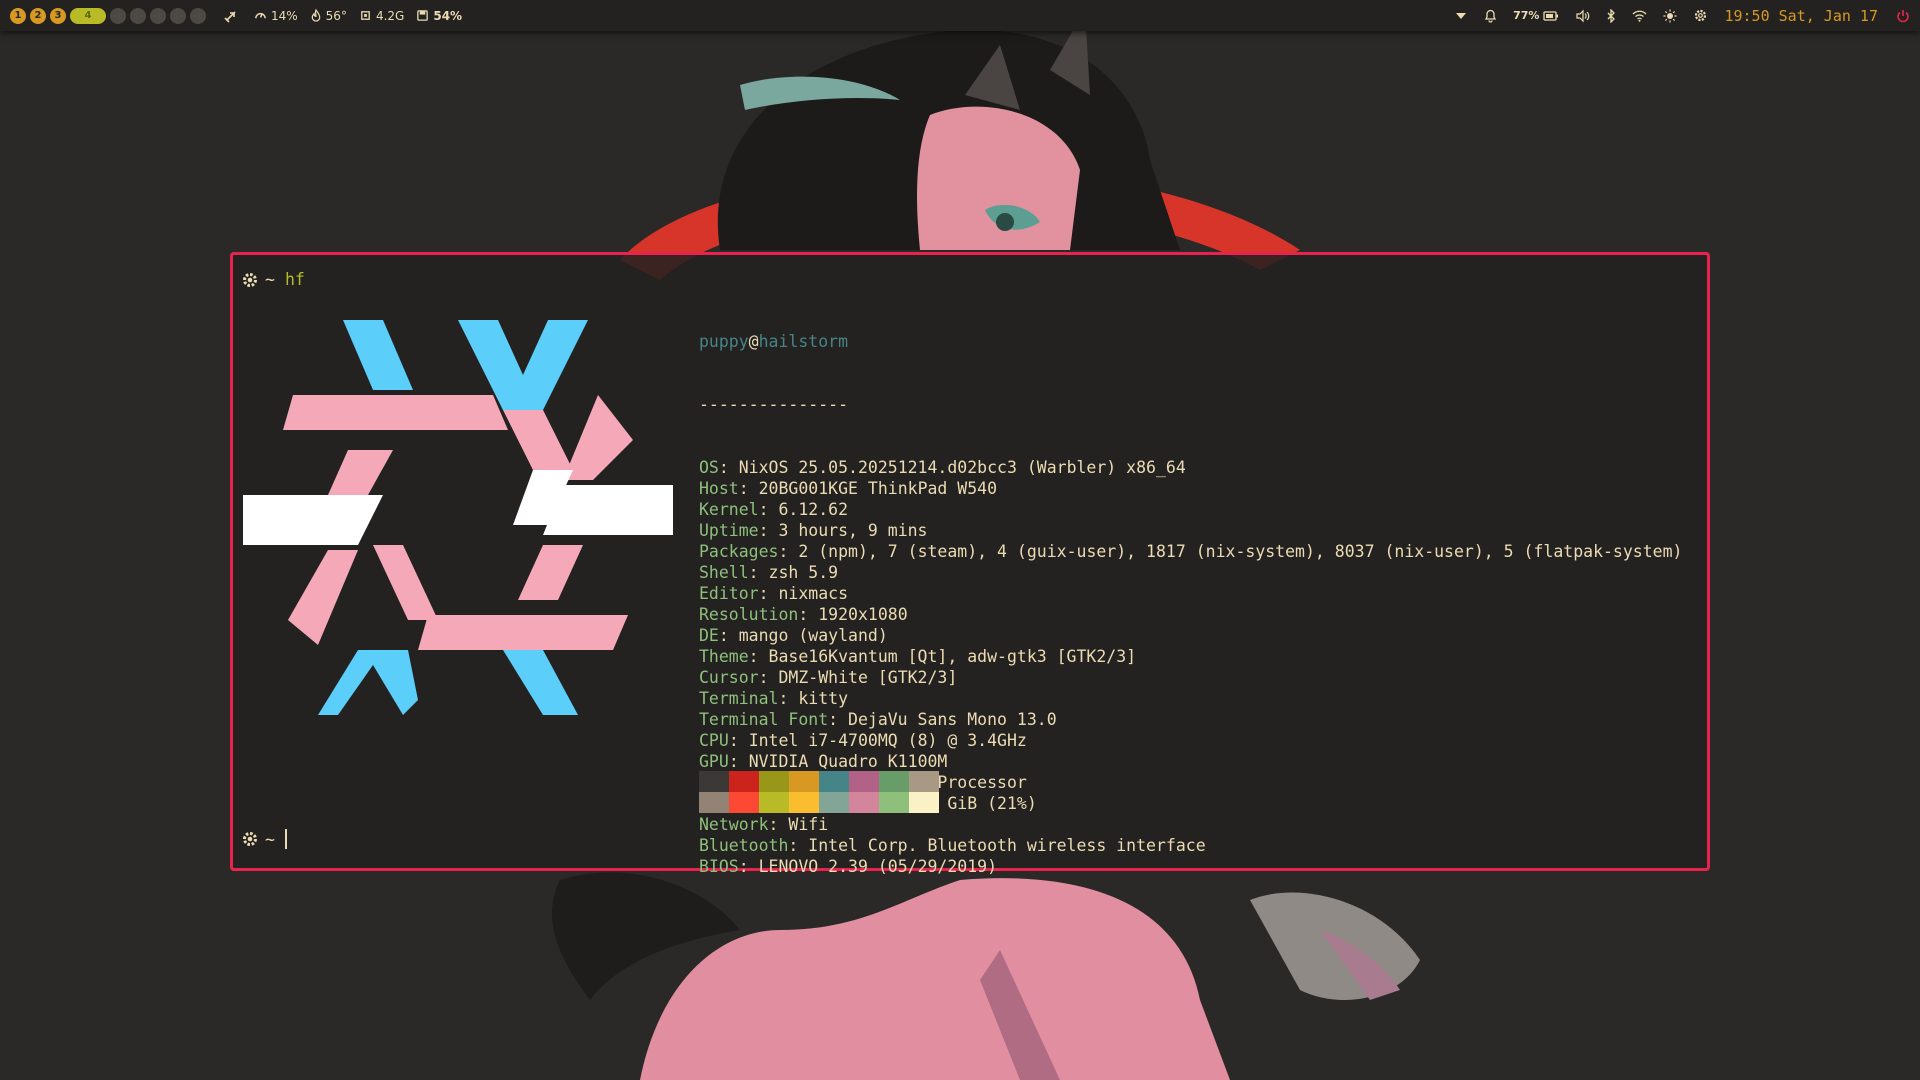  Describe the element at coordinates (878, 866) in the screenshot. I see `info-value: LENOVO 2.39 (05/29/2019)` at that location.